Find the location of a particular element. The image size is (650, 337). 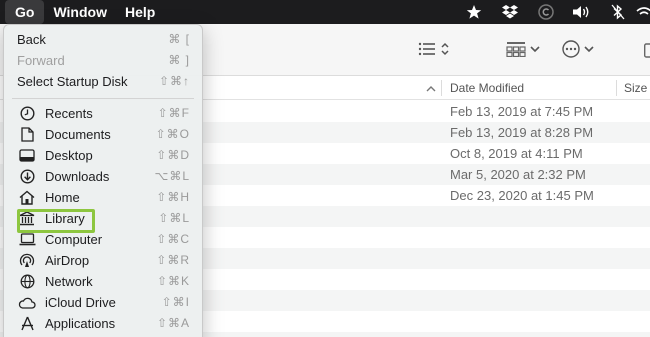

bluetooth-icon is located at coordinates (618, 12).